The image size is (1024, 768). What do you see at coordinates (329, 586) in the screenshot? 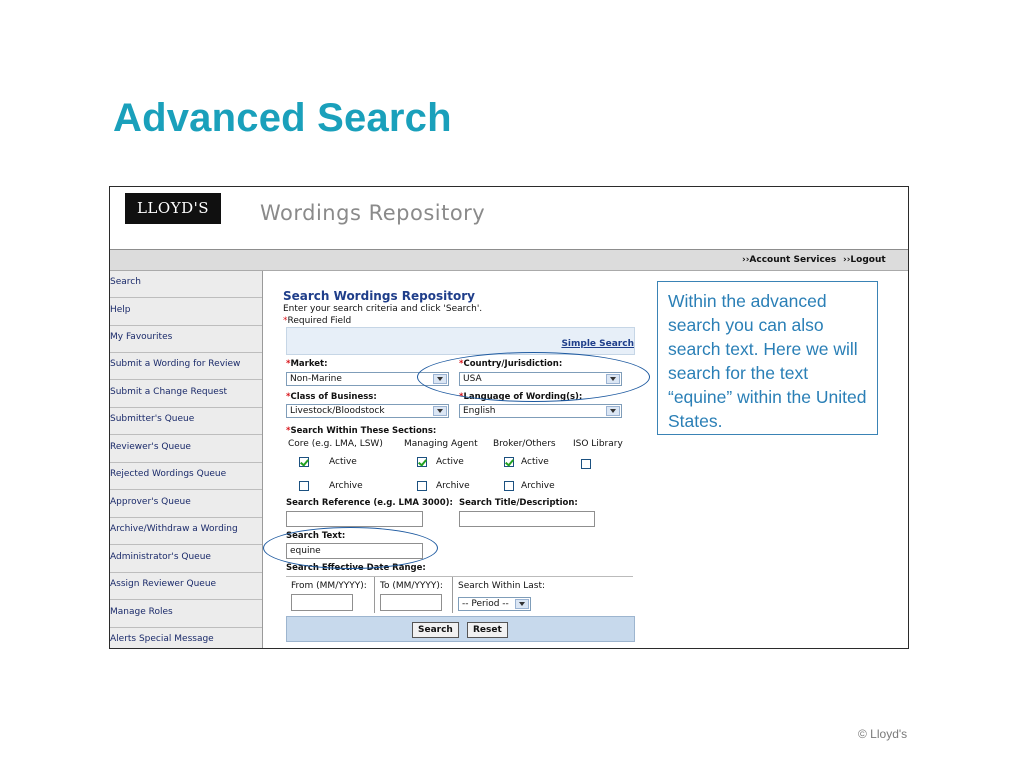
I see `from-date-label: From (MM/YYYY):` at bounding box center [329, 586].